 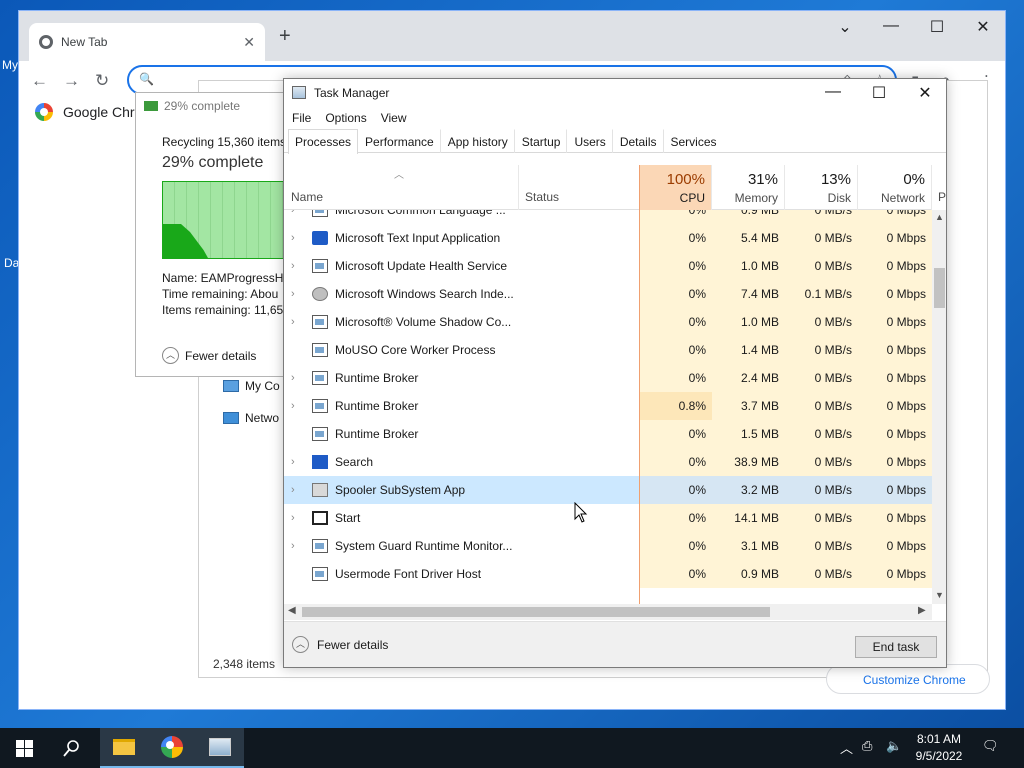 What do you see at coordinates (251, 386) in the screenshot?
I see `nav-item-my-computer: My Co` at bounding box center [251, 386].